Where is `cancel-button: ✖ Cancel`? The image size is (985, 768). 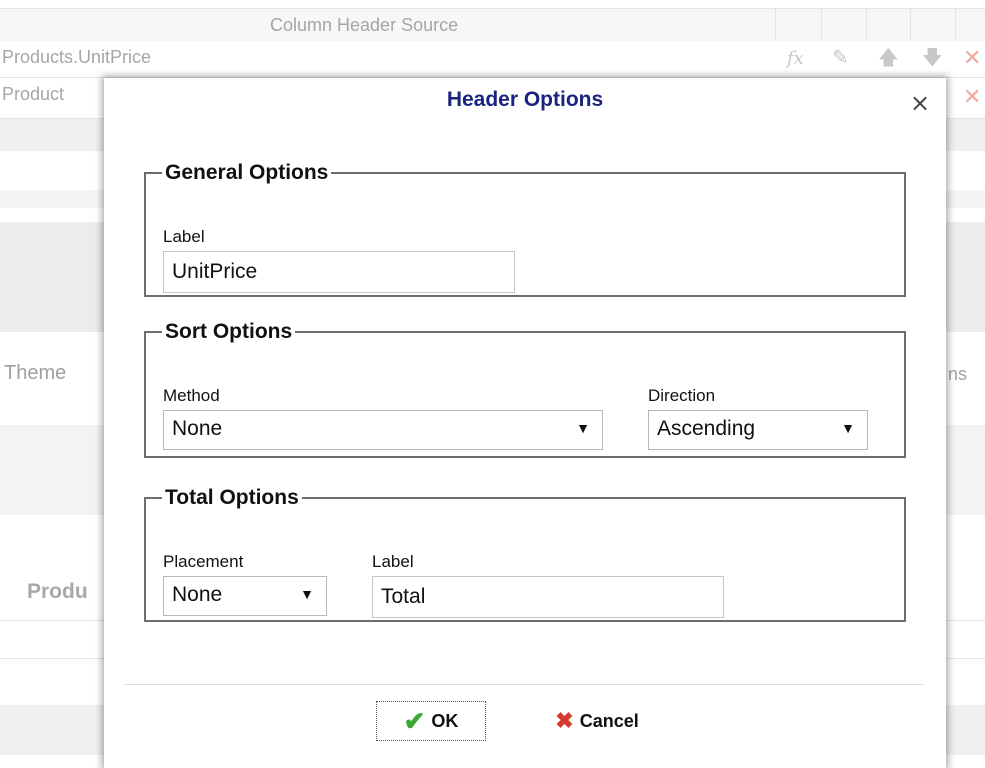 cancel-button: ✖ Cancel is located at coordinates (597, 721).